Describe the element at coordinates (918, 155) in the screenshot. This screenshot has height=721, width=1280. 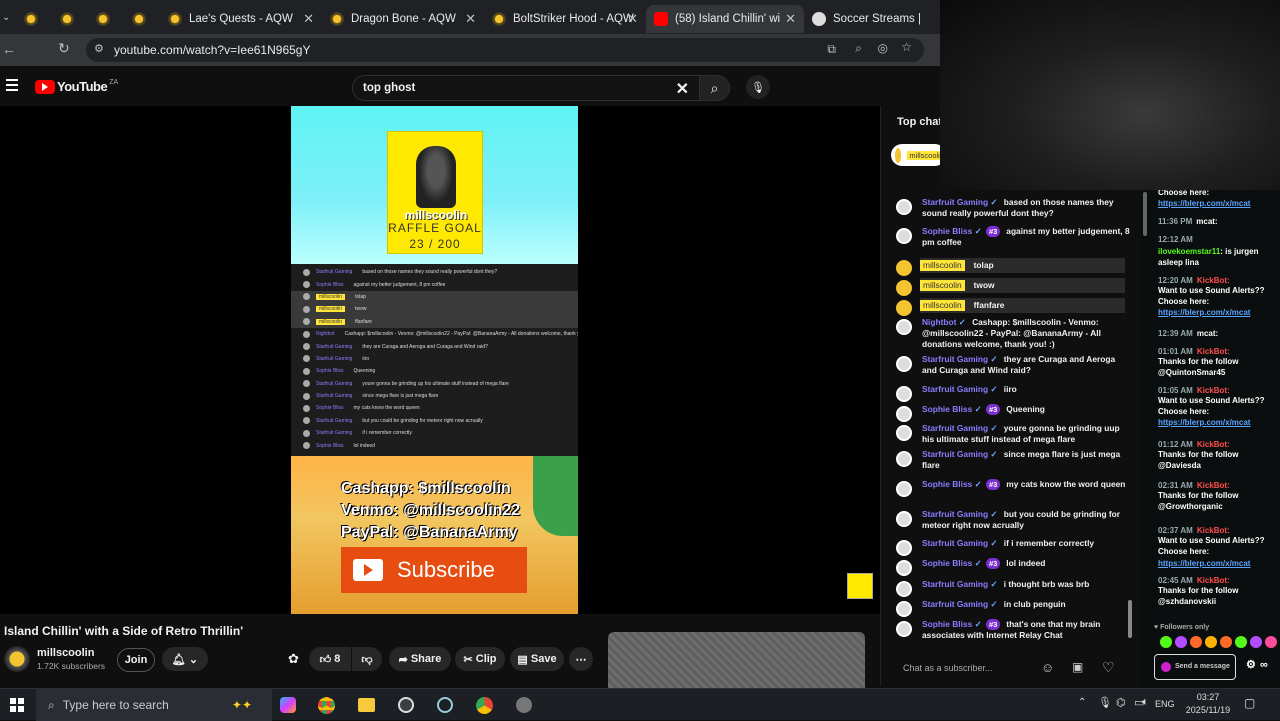
I see `pinned-message: millscoolin` at that location.